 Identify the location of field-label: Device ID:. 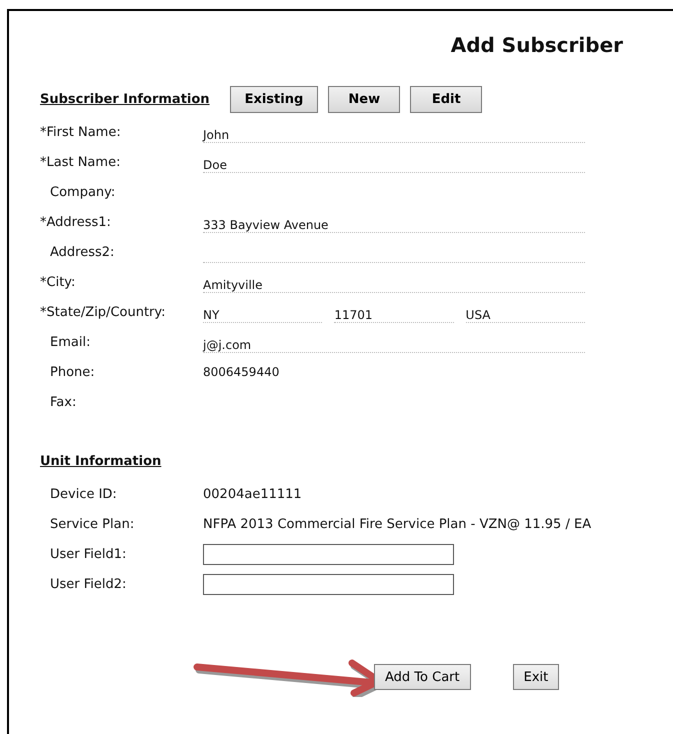
(83, 494).